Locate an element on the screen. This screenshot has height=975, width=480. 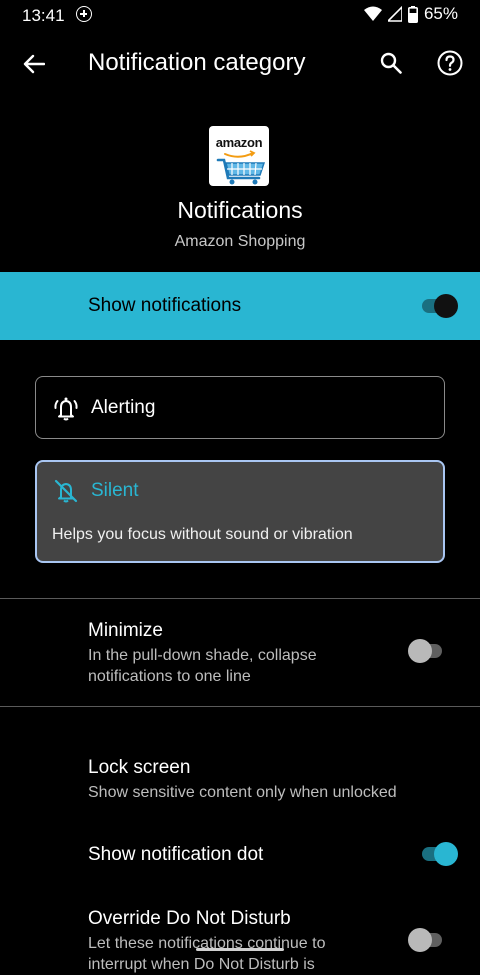
minimize-title: Minimize is located at coordinates (125, 630).